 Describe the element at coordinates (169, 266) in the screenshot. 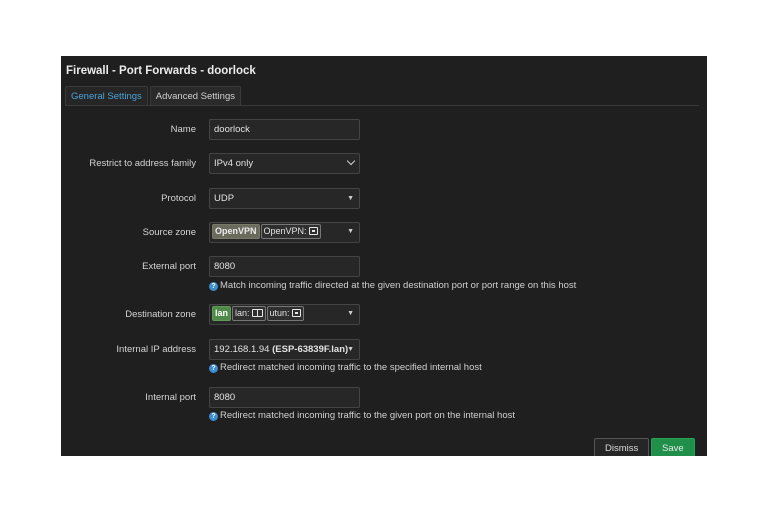

I see `external-port-label: External port` at that location.